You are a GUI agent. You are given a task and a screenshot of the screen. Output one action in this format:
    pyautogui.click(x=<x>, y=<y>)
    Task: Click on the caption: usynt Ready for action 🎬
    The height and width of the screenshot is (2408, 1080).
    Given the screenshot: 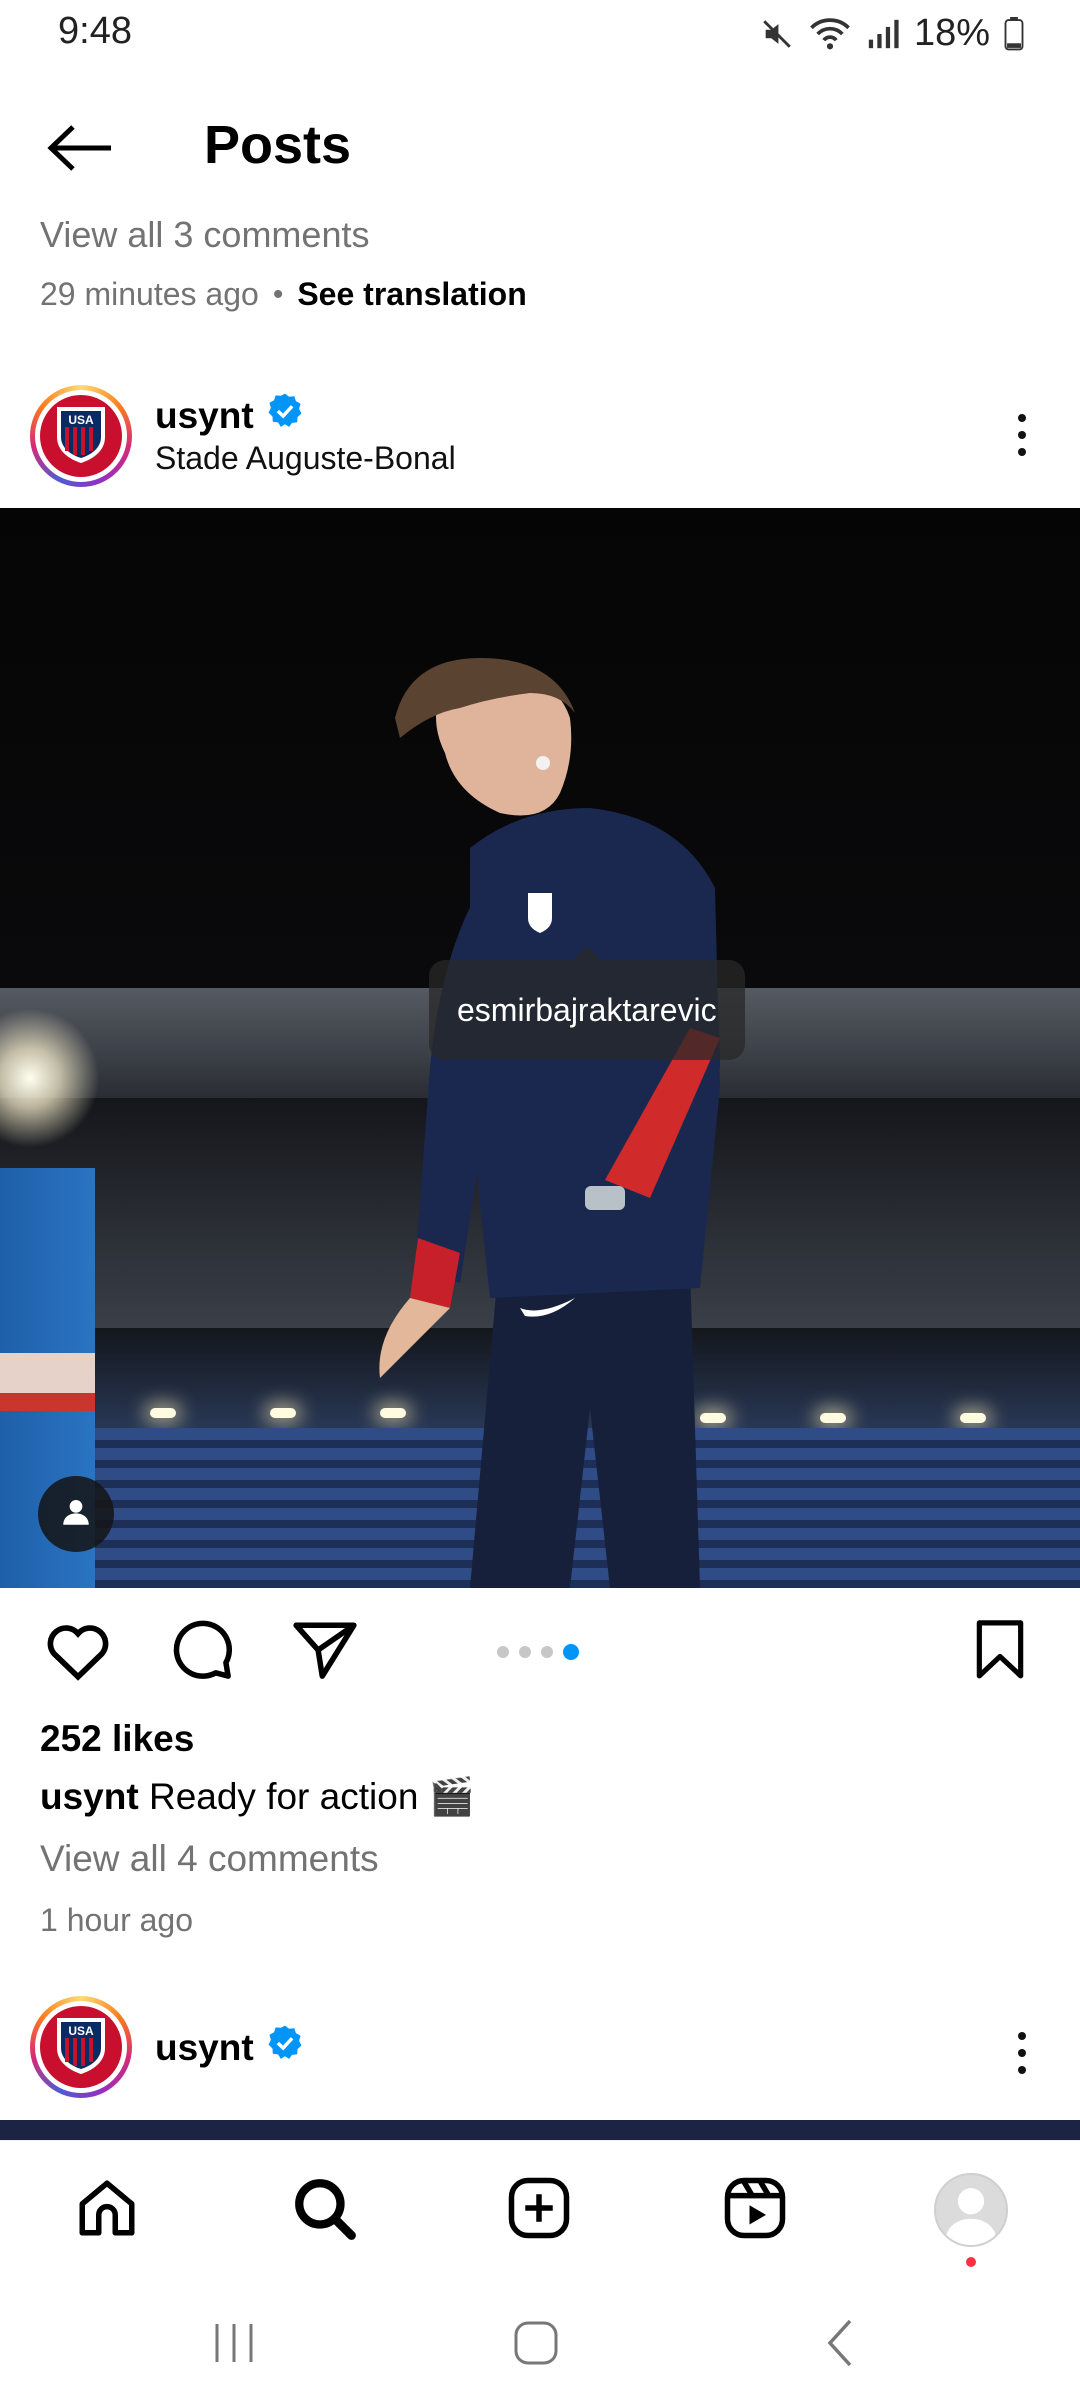 What is the action you would take?
    pyautogui.click(x=257, y=1797)
    